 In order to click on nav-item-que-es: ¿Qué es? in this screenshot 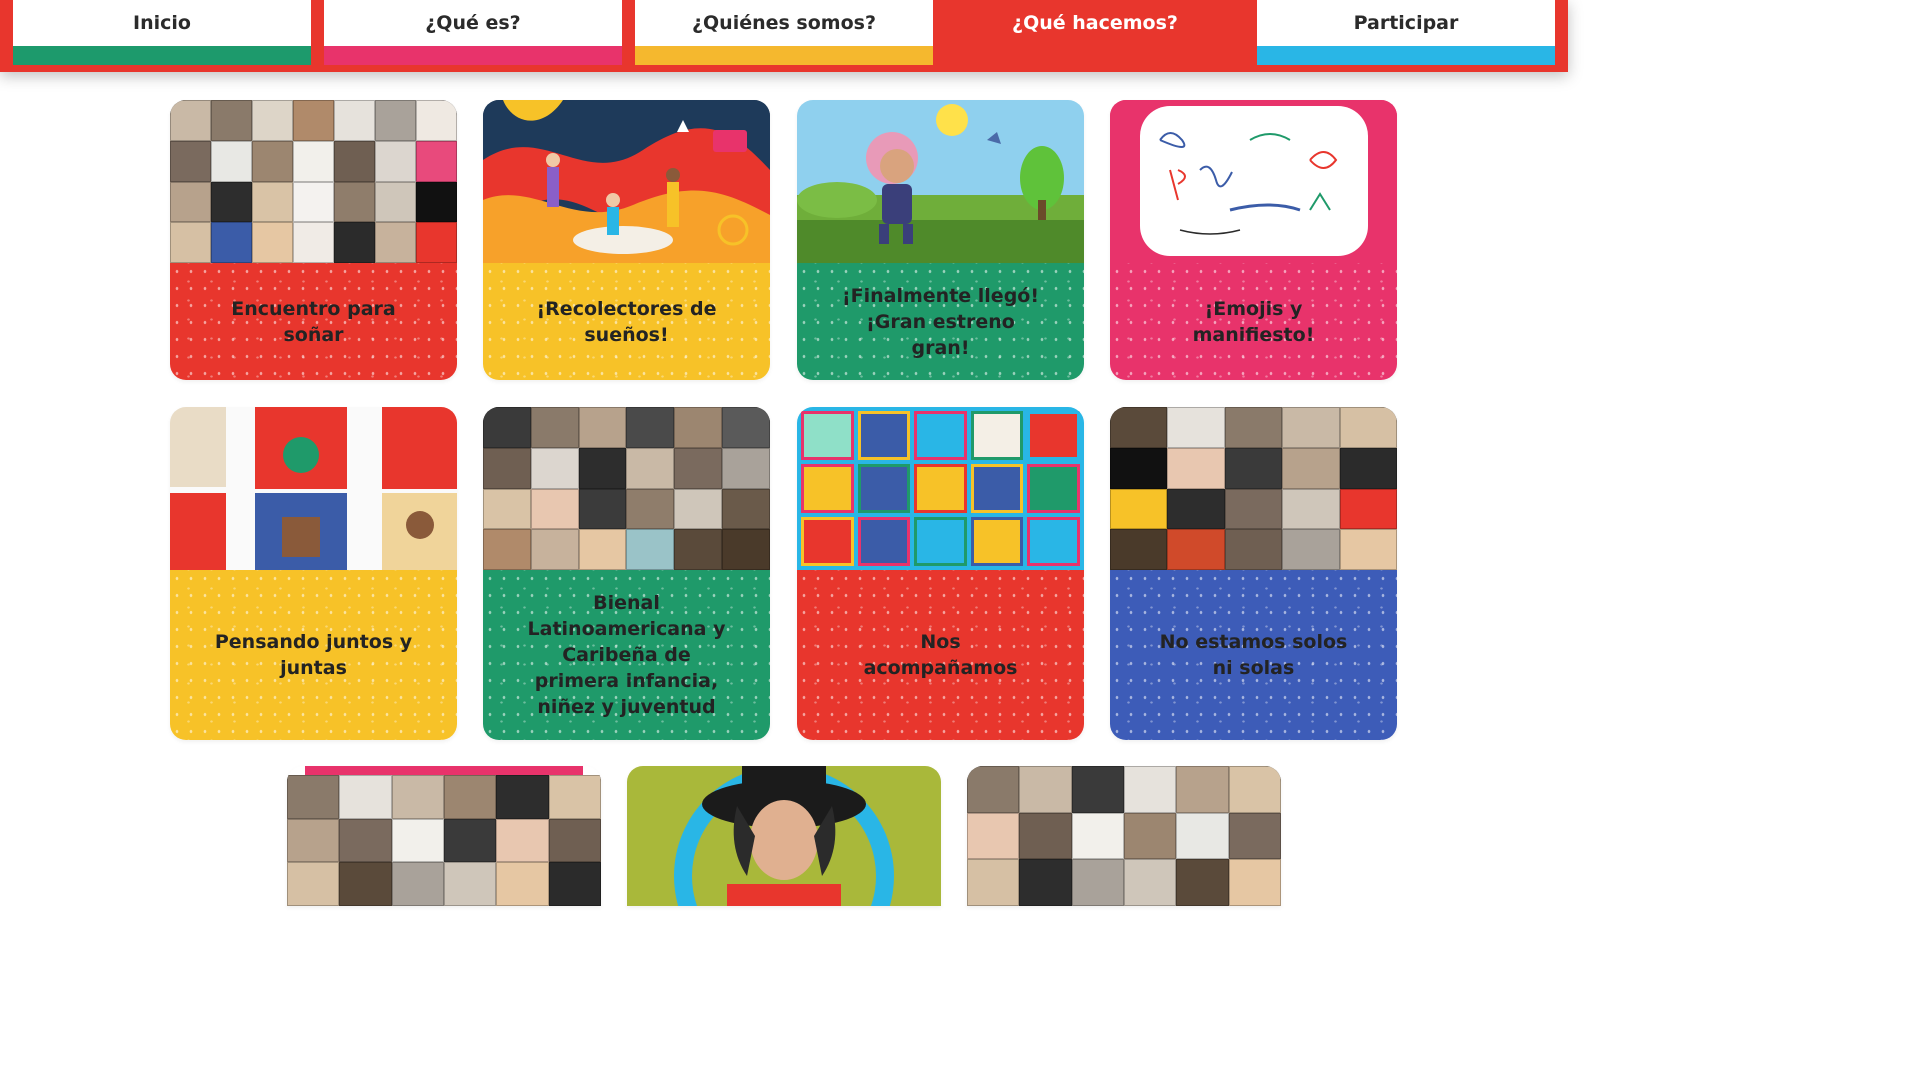, I will do `click(473, 32)`.